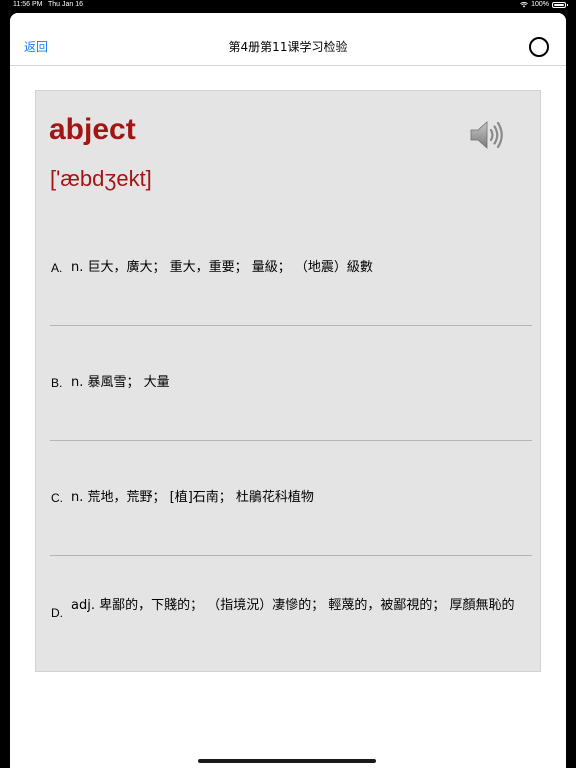 This screenshot has height=768, width=576. Describe the element at coordinates (288, 47) in the screenshot. I see `page-title: 第4册第11课学习检验` at that location.